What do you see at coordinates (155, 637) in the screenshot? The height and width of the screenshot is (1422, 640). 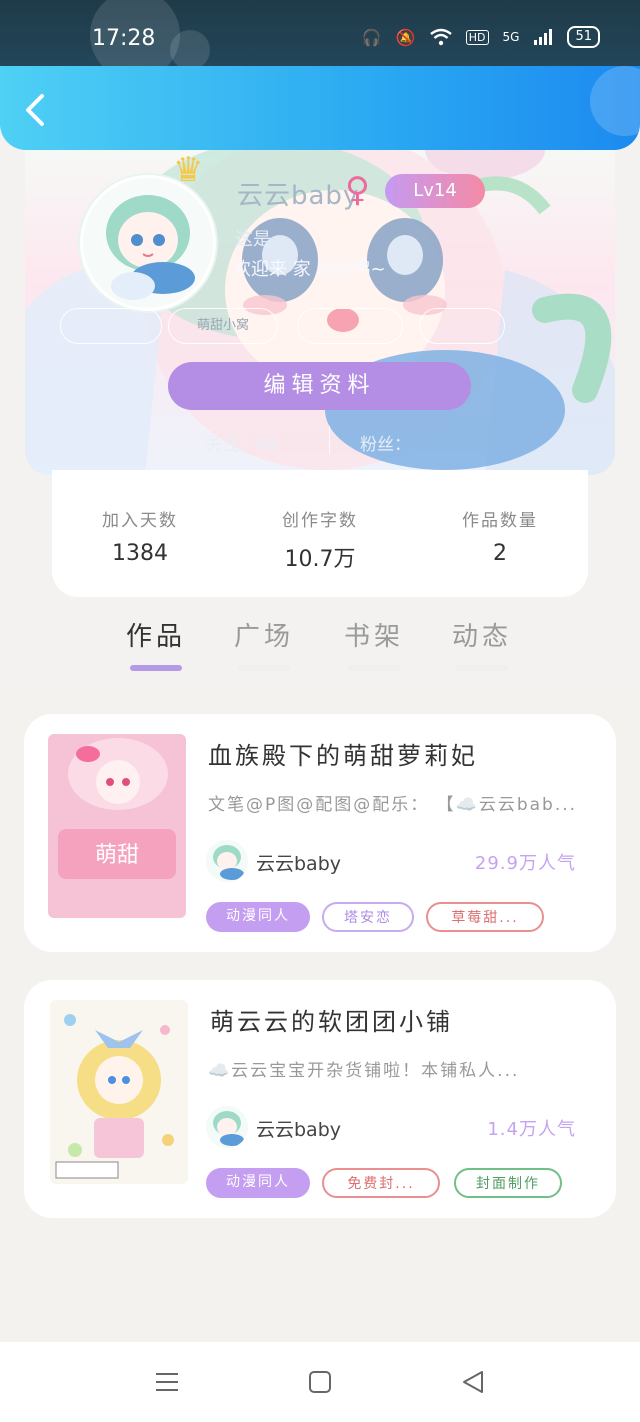 I see `tab-label: 作品` at bounding box center [155, 637].